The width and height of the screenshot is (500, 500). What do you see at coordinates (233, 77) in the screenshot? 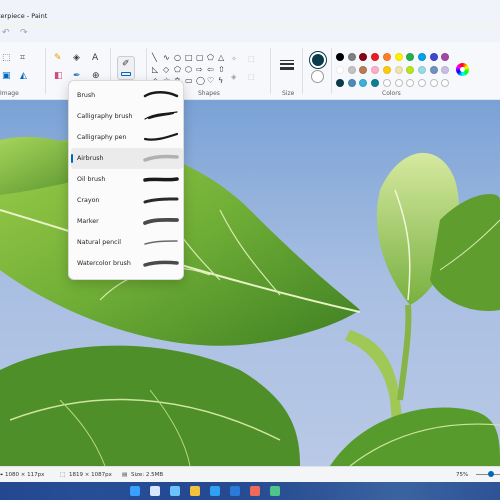
I see `shapes-fill-icon: ◈` at bounding box center [233, 77].